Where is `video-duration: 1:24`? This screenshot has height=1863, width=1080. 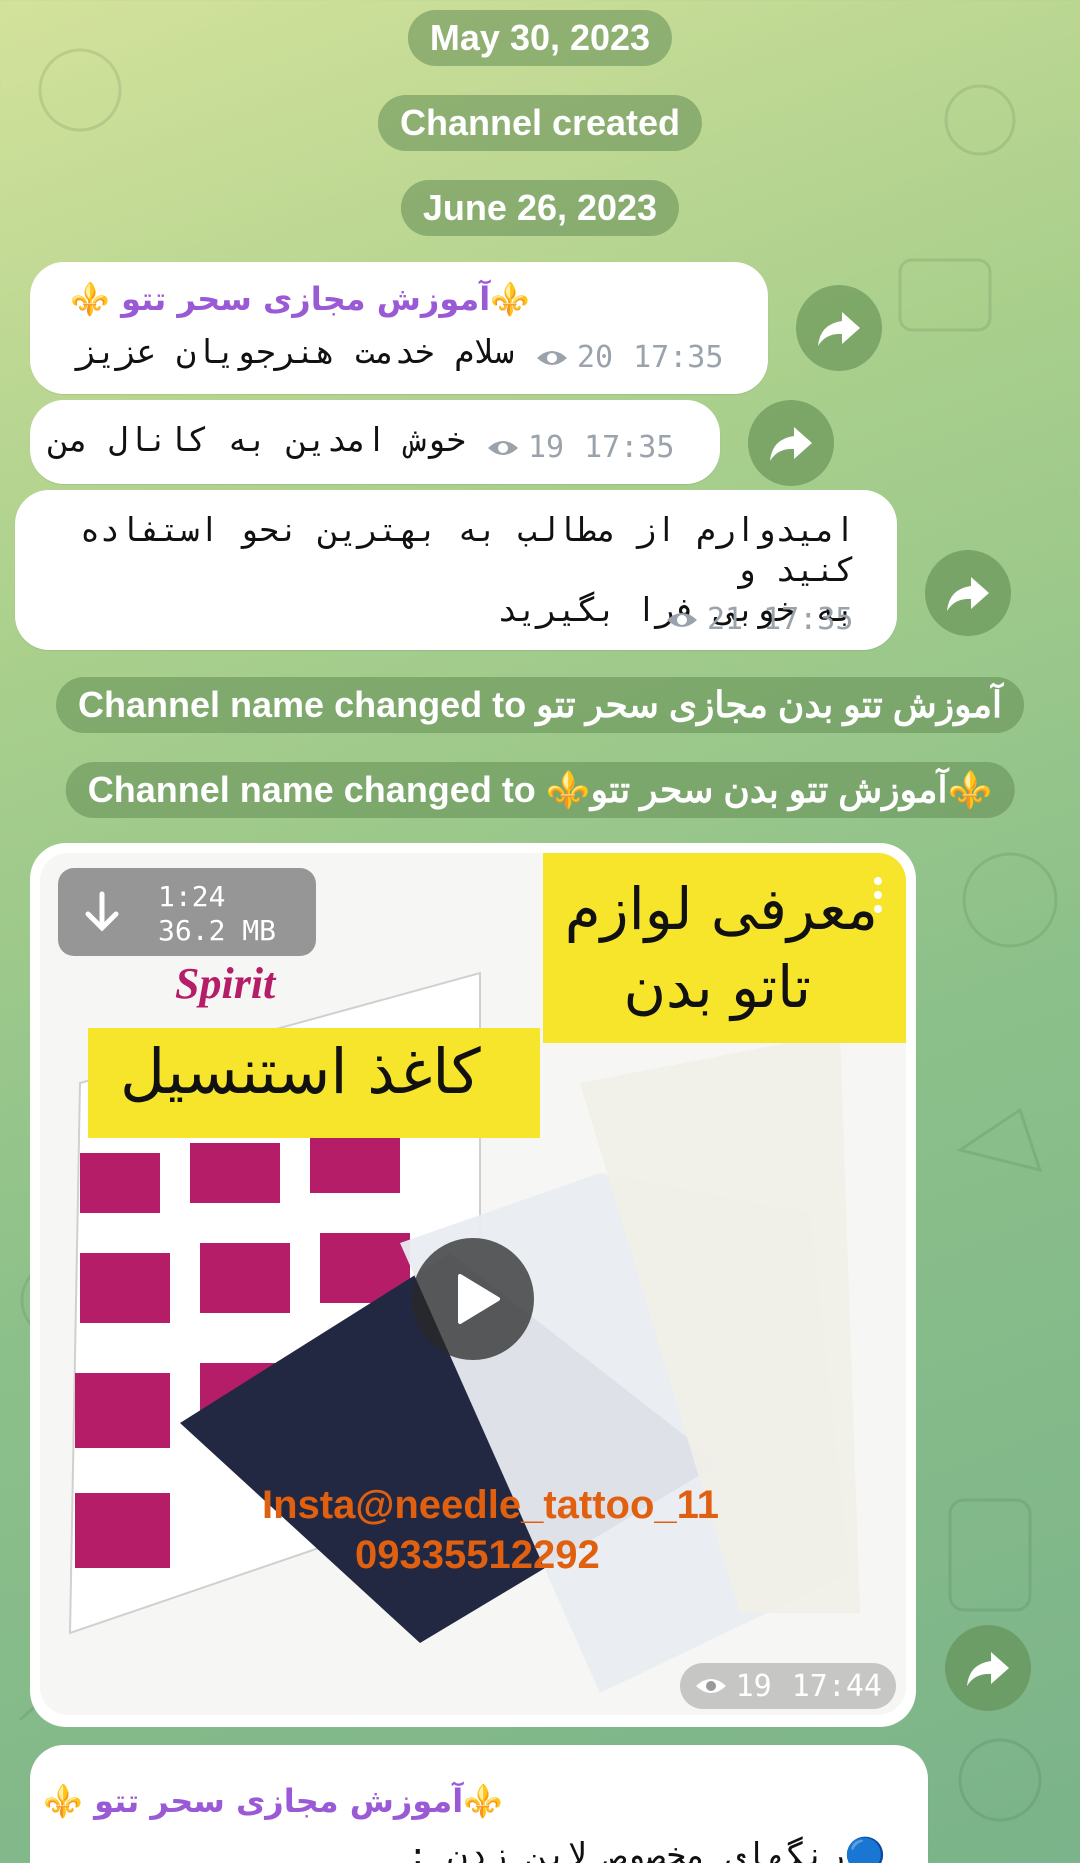 video-duration: 1:24 is located at coordinates (192, 896).